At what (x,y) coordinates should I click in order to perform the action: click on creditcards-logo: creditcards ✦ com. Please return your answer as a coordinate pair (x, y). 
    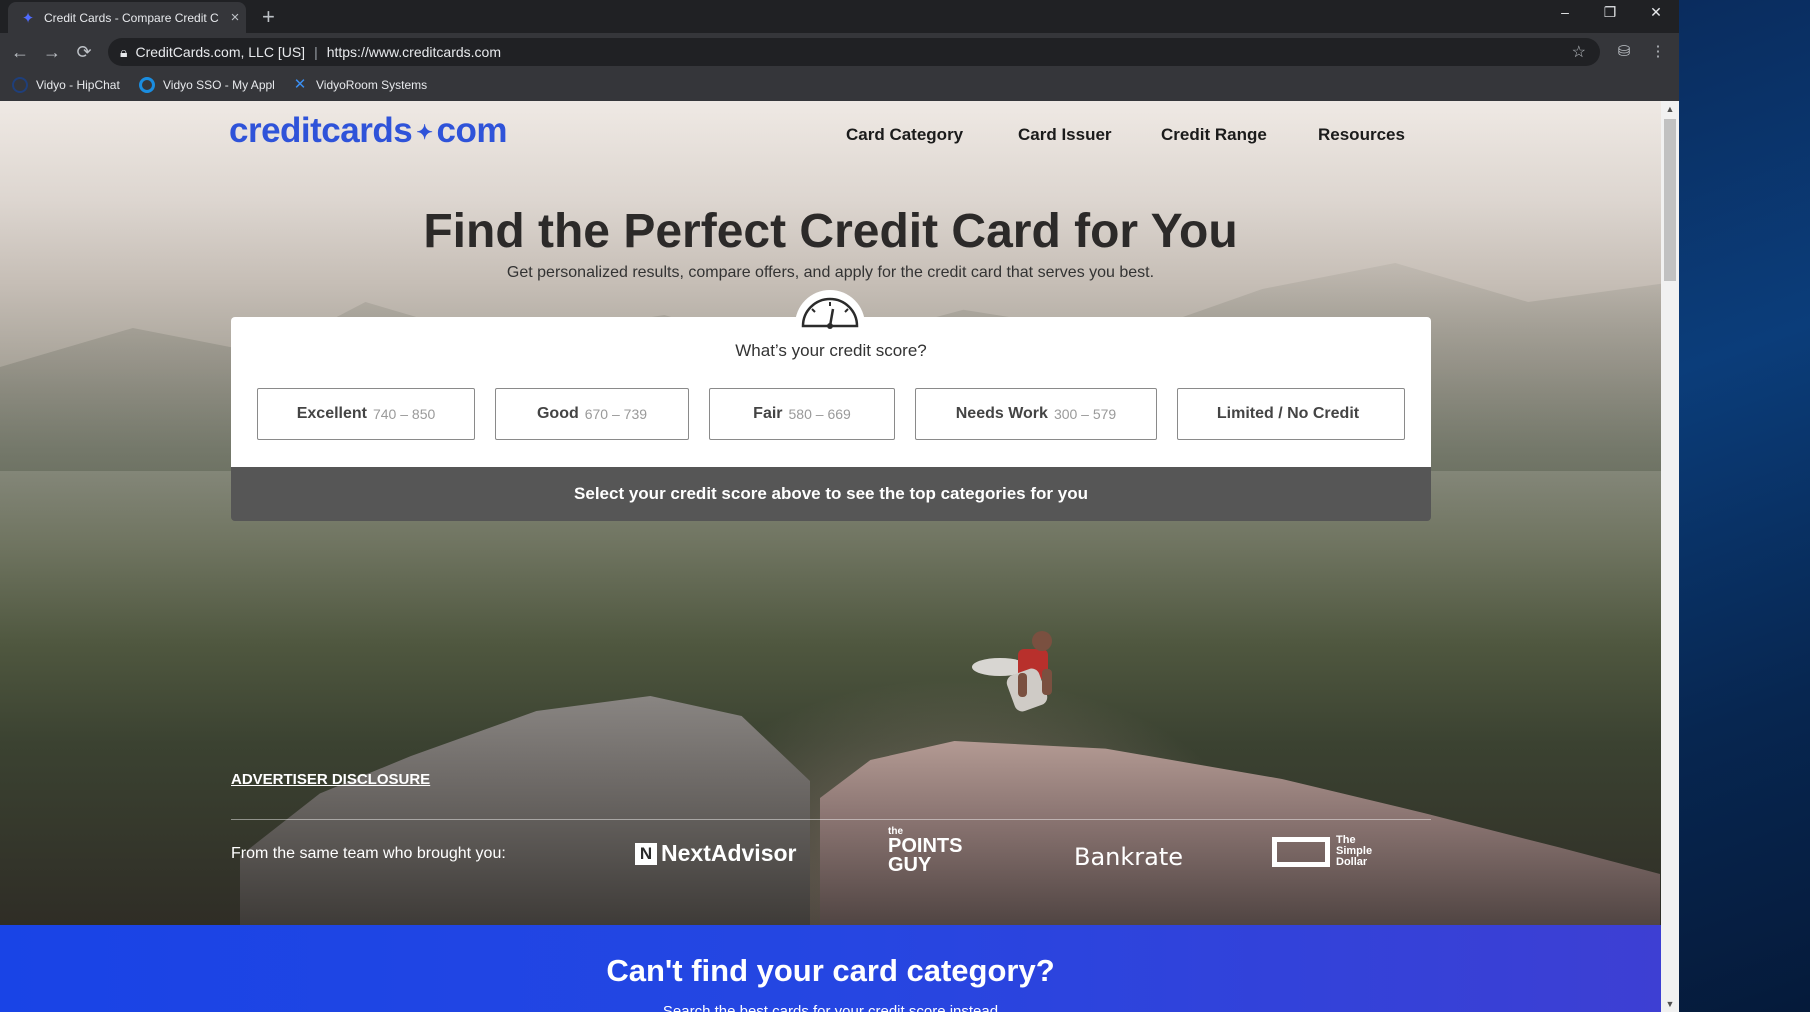
    Looking at the image, I should click on (368, 131).